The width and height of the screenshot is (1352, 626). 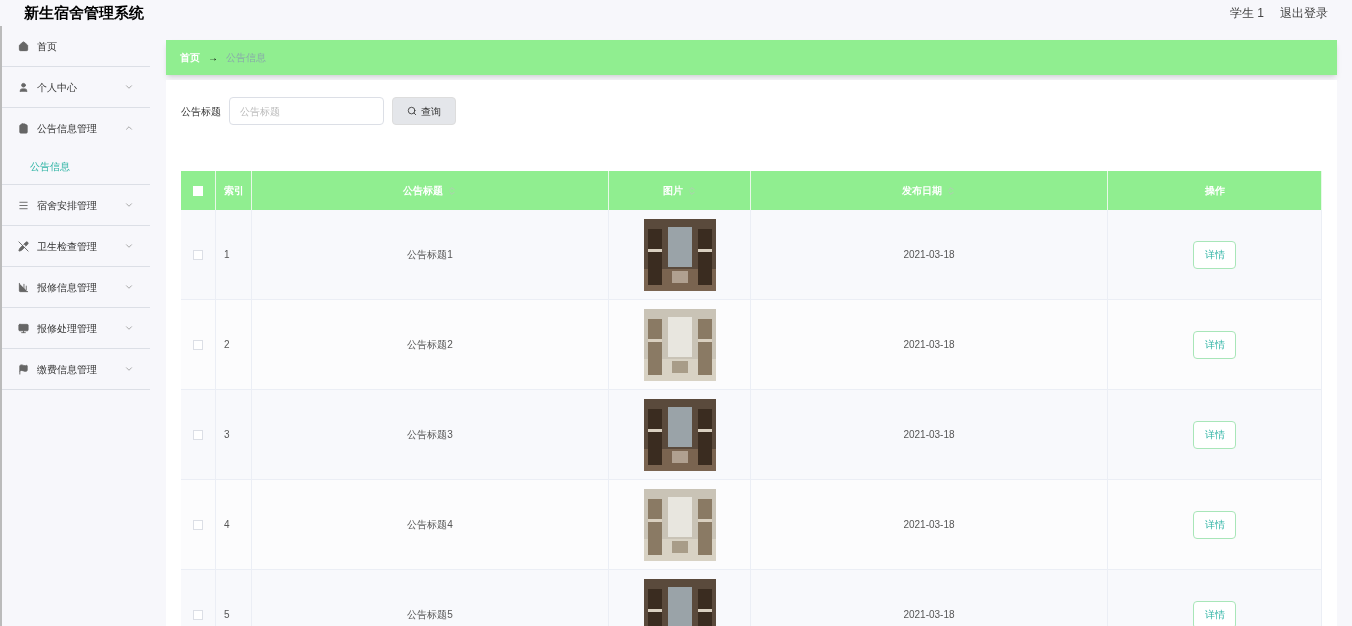 What do you see at coordinates (227, 435) in the screenshot?
I see `index-cell-text: 3` at bounding box center [227, 435].